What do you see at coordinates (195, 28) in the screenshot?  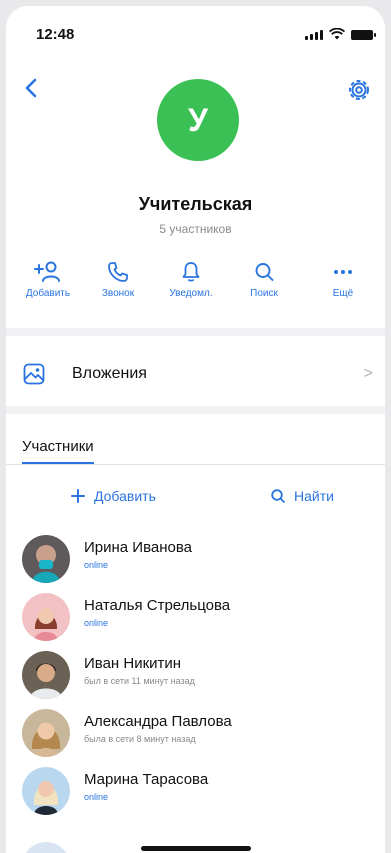 I see `status-bar: 12:48` at bounding box center [195, 28].